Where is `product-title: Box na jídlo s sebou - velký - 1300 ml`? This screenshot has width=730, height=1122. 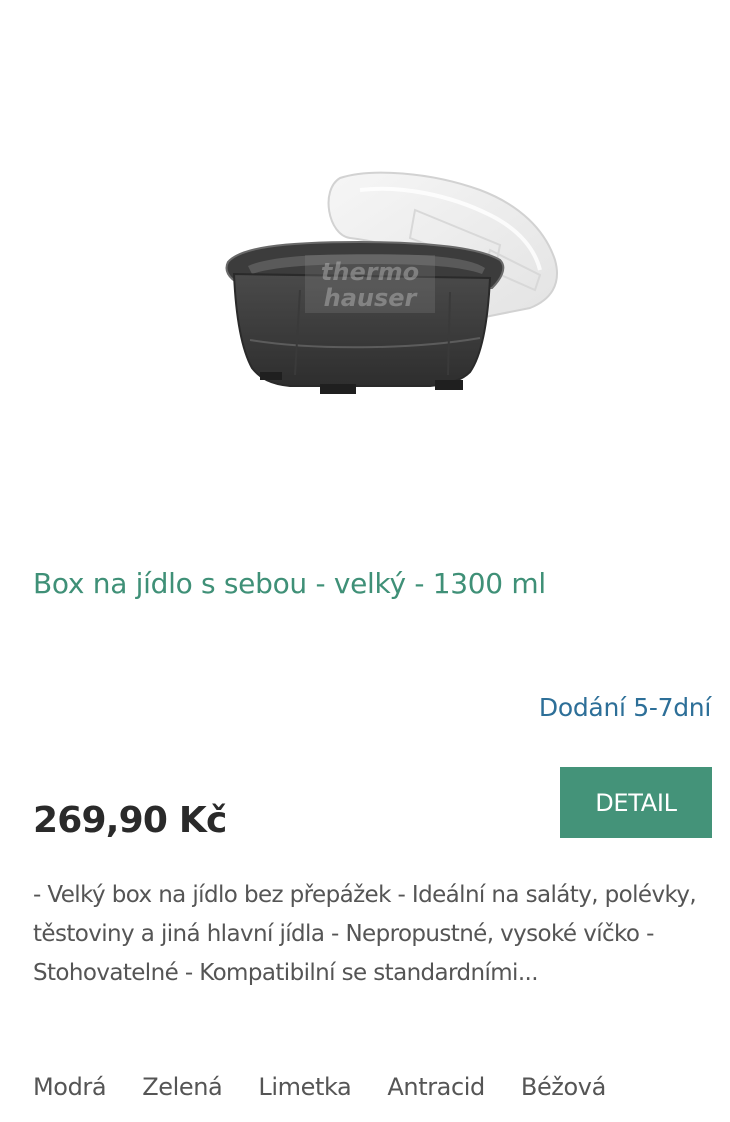
product-title: Box na jídlo s sebou - velký - 1300 ml is located at coordinates (373, 584).